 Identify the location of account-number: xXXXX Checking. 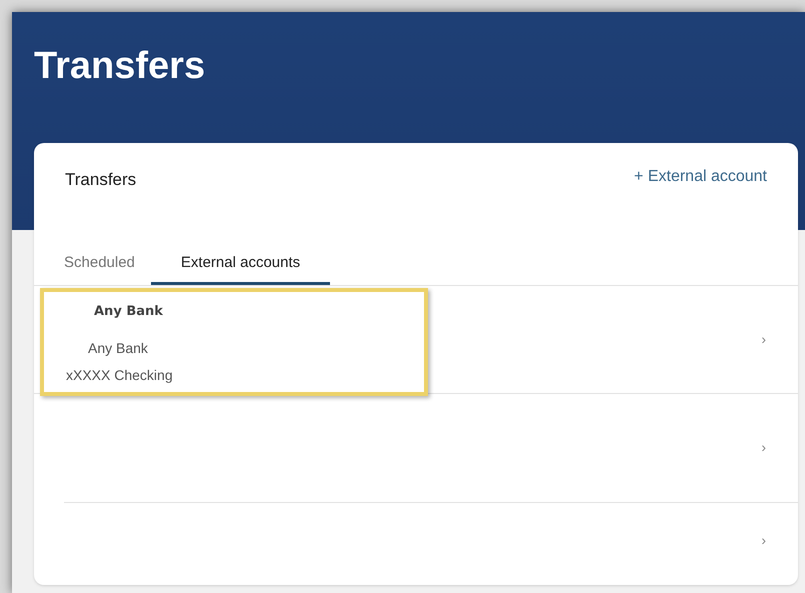
(119, 375).